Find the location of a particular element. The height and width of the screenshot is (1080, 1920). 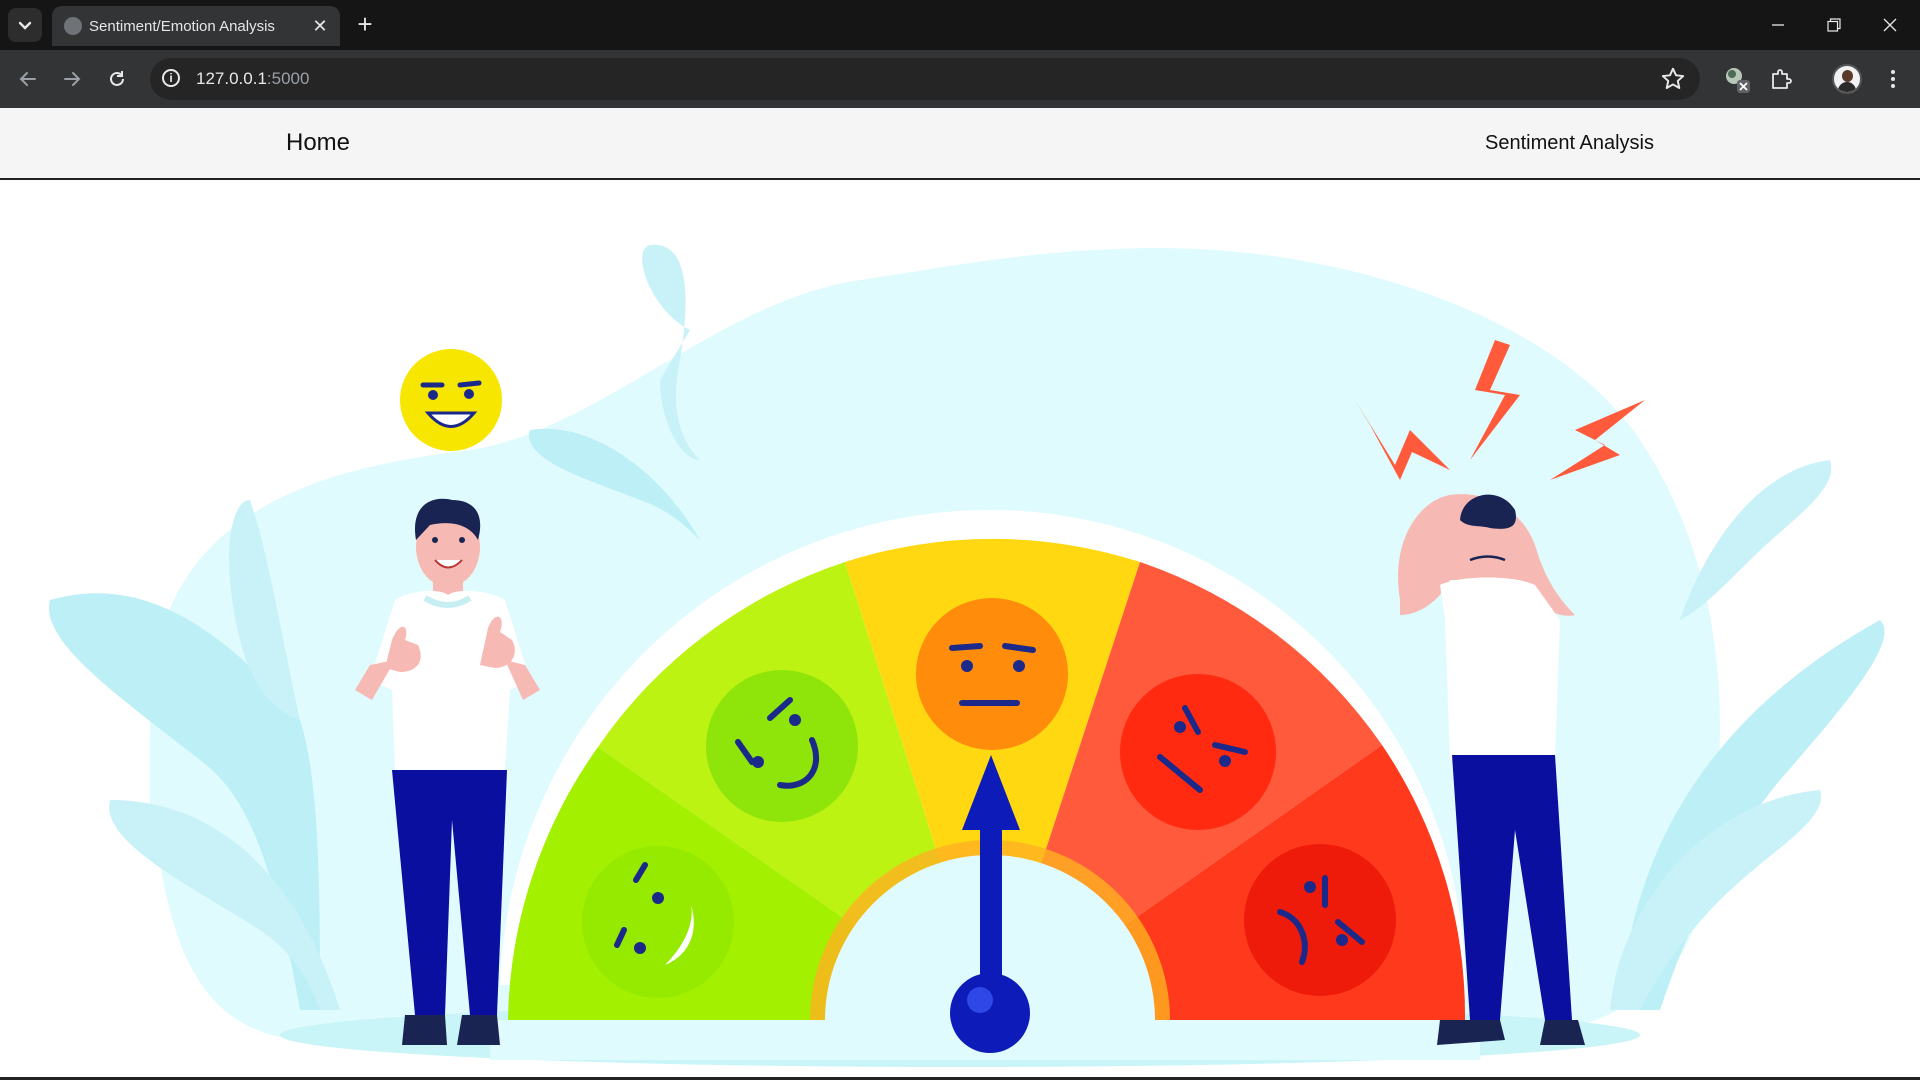

profile-button is located at coordinates (1847, 79).